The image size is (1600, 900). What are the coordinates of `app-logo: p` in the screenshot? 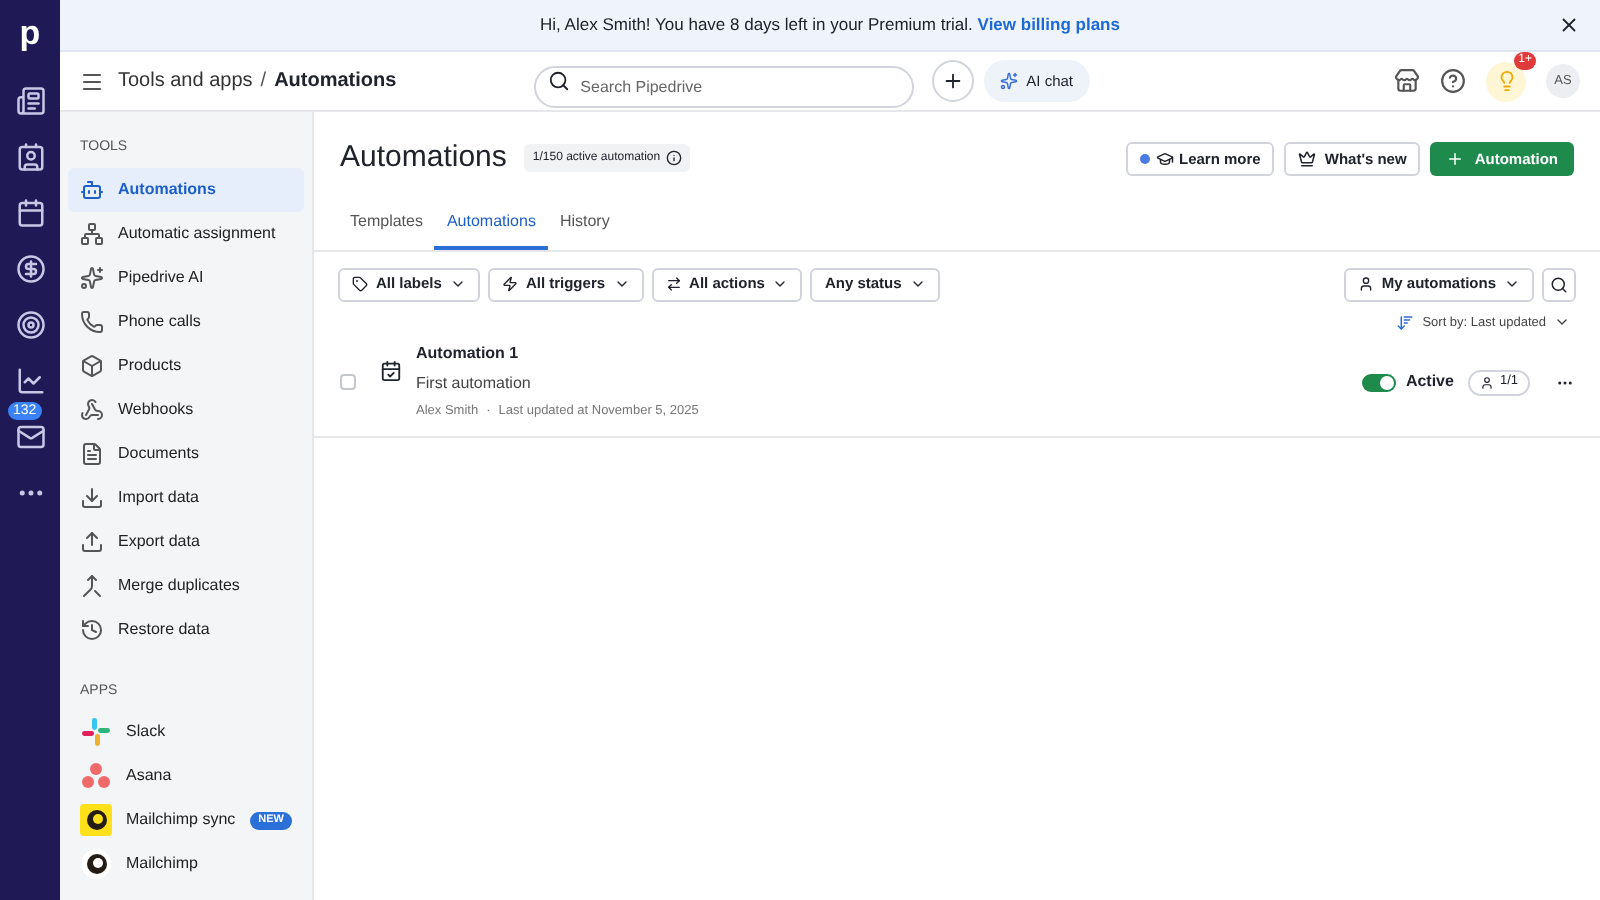 It's located at (30, 34).